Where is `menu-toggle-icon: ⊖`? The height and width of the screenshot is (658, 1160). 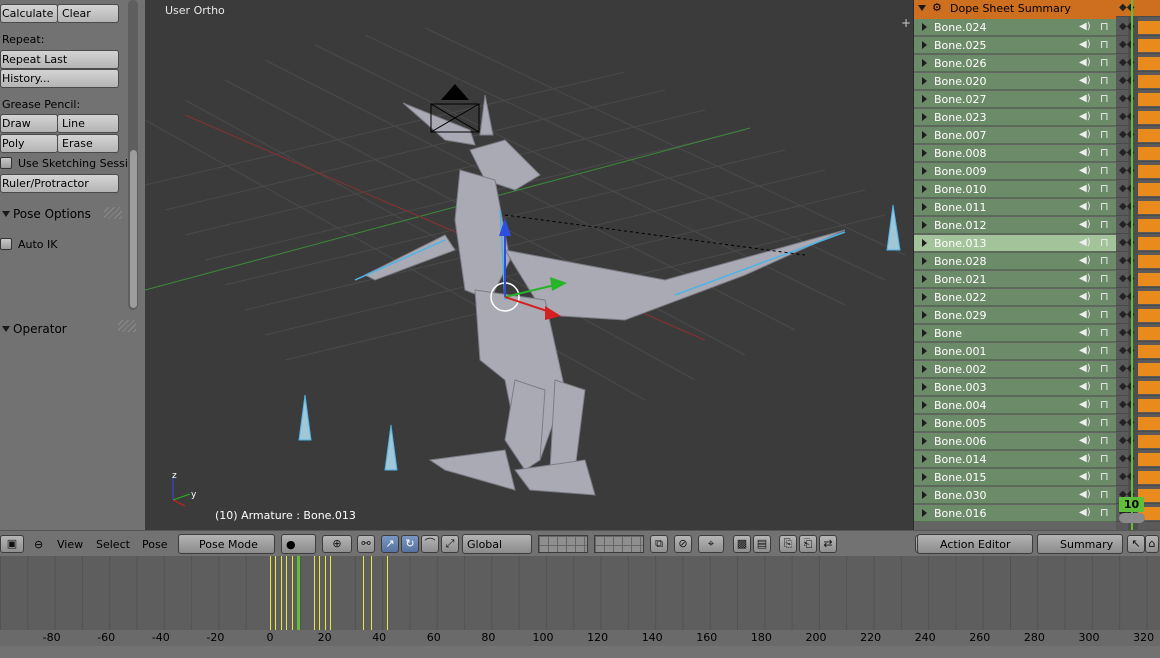 menu-toggle-icon: ⊖ is located at coordinates (38, 544).